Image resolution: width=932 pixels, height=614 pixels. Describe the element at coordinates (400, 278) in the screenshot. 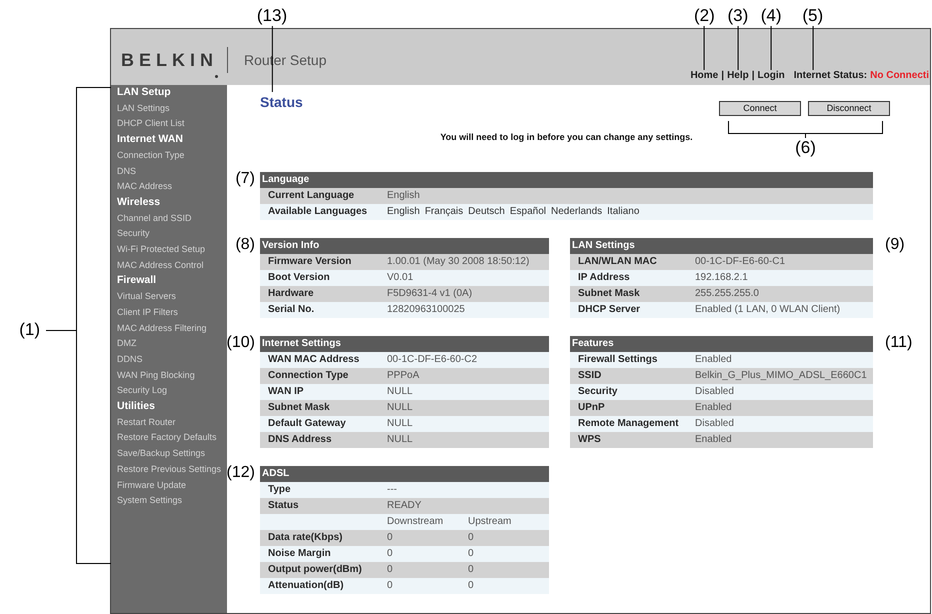

I see `row-value: V0.01` at that location.